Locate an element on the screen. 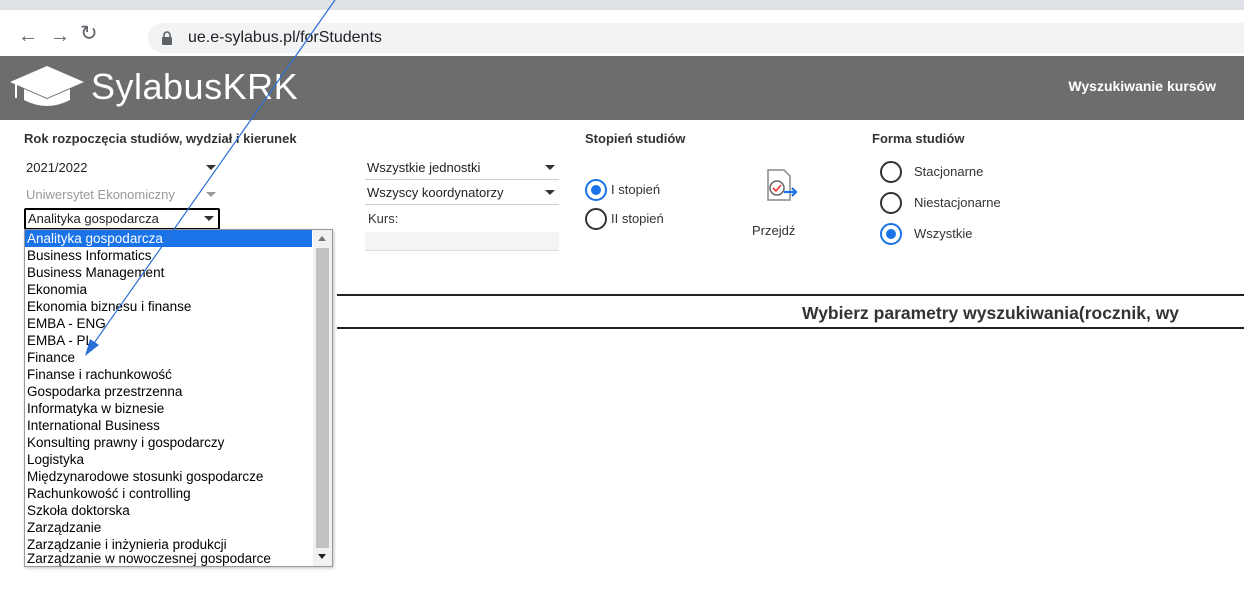 This screenshot has height=616, width=1244. year-select-value: 2021/2022 is located at coordinates (57, 167).